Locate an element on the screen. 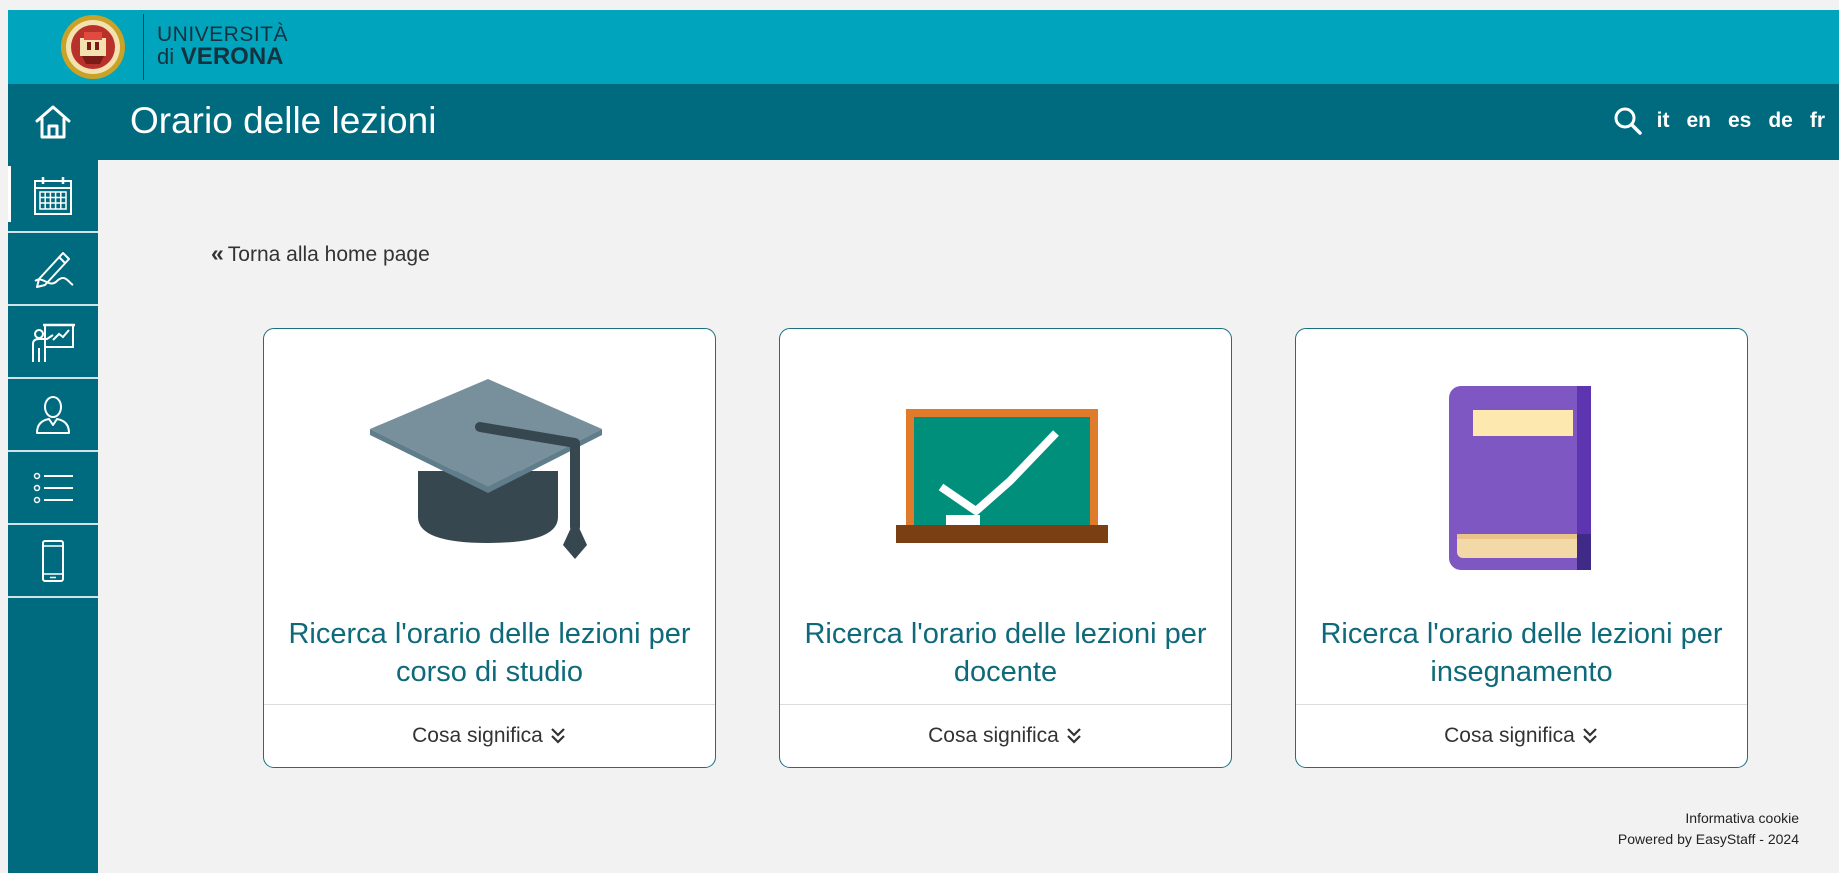 The width and height of the screenshot is (1839, 873). university-logo-text: UNIVERSITÀ di VERONA is located at coordinates (222, 47).